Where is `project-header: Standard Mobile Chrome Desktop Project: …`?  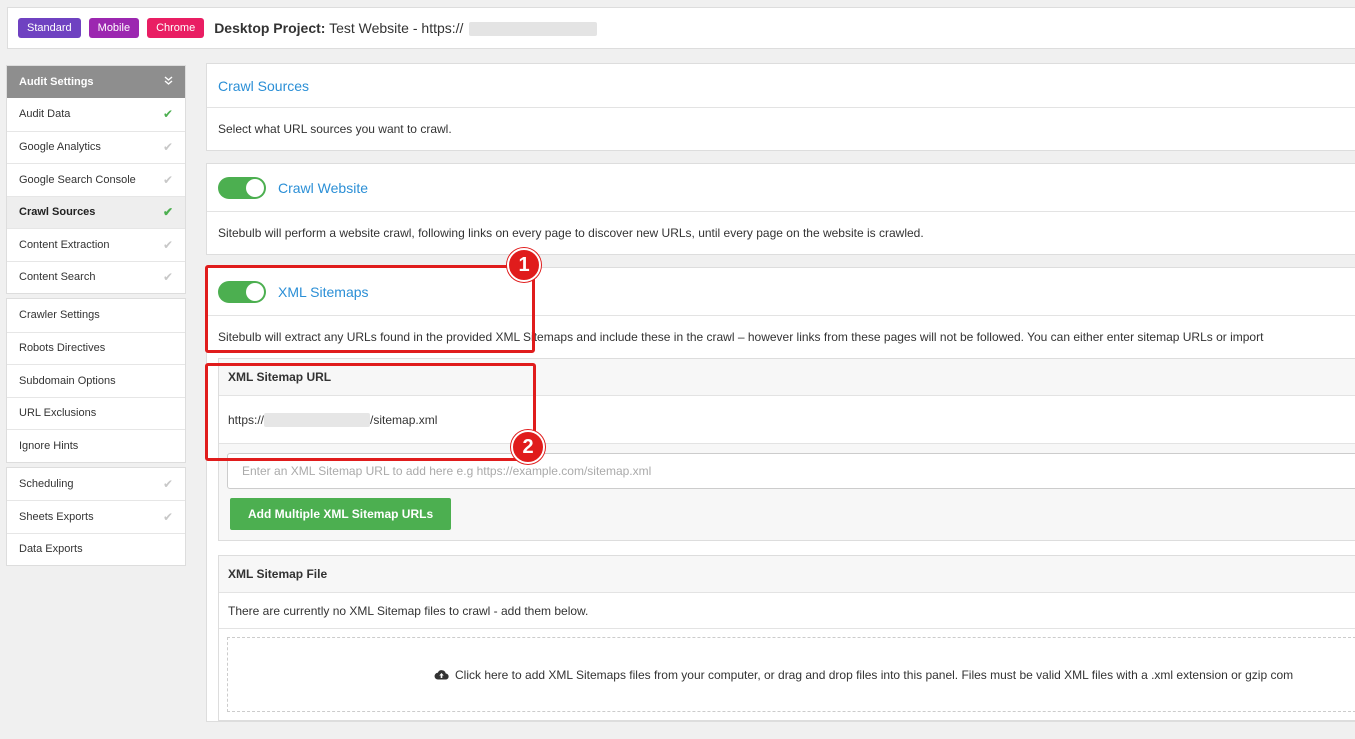
project-header: Standard Mobile Chrome Desktop Project: … is located at coordinates (681, 28).